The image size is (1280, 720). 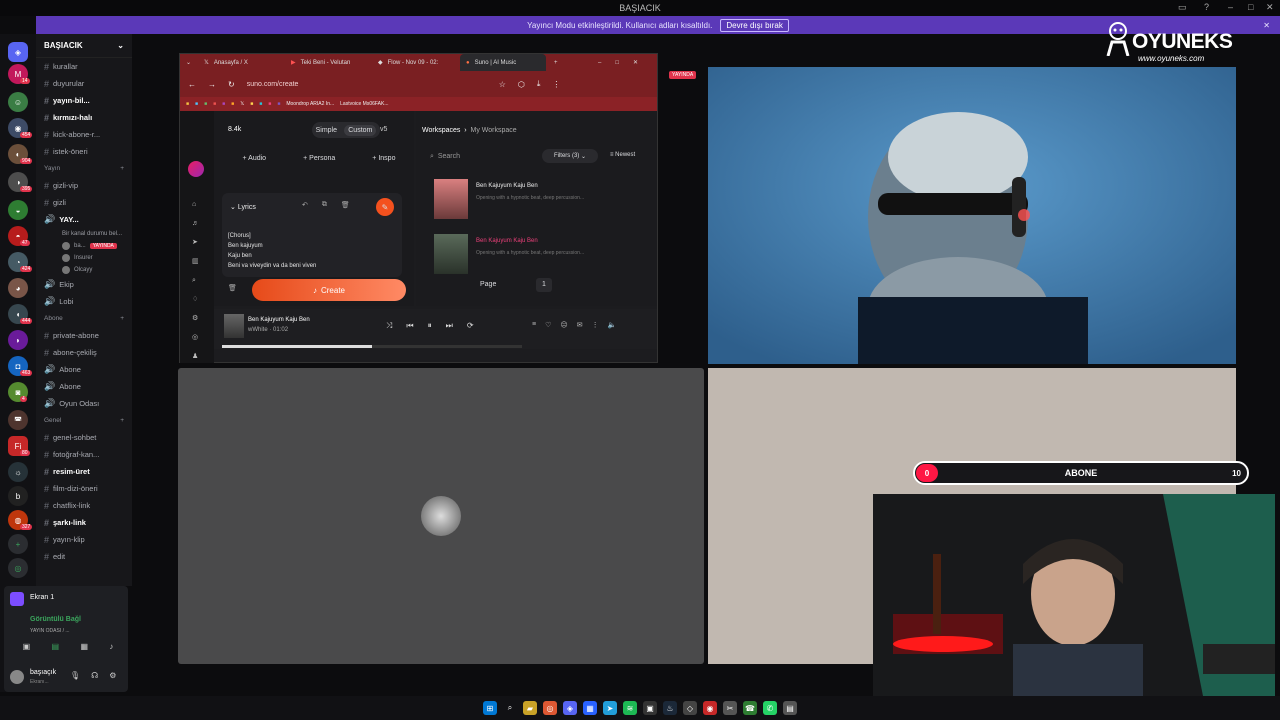 What do you see at coordinates (84, 352) in the screenshot?
I see `channel-item: # abone-çekiliş` at bounding box center [84, 352].